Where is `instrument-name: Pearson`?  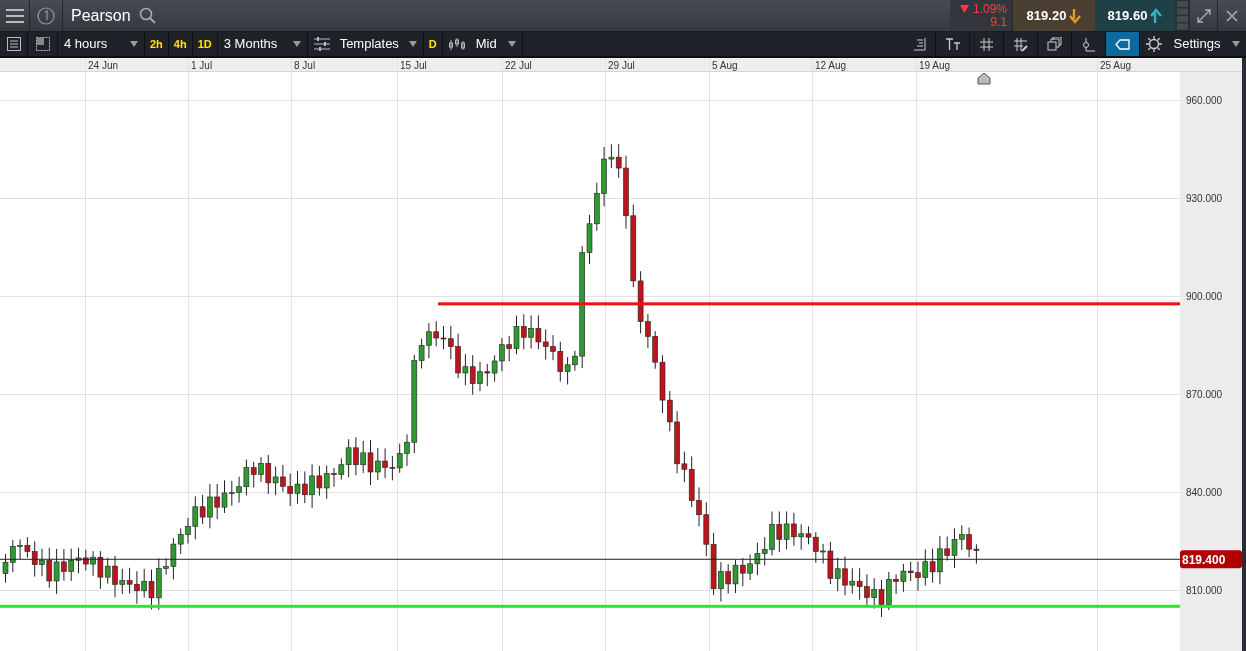 instrument-name: Pearson is located at coordinates (101, 15).